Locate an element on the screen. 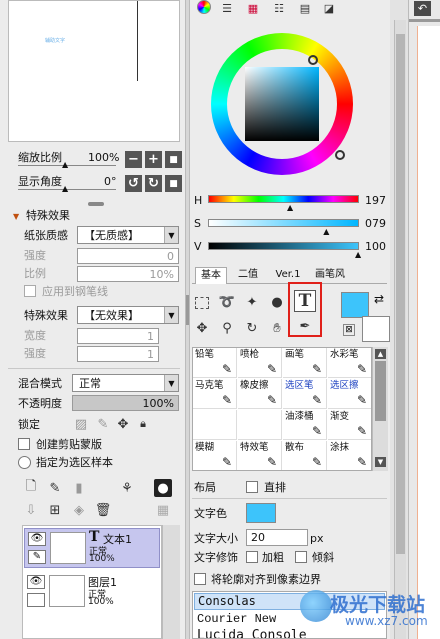  s-slider is located at coordinates (283, 223).